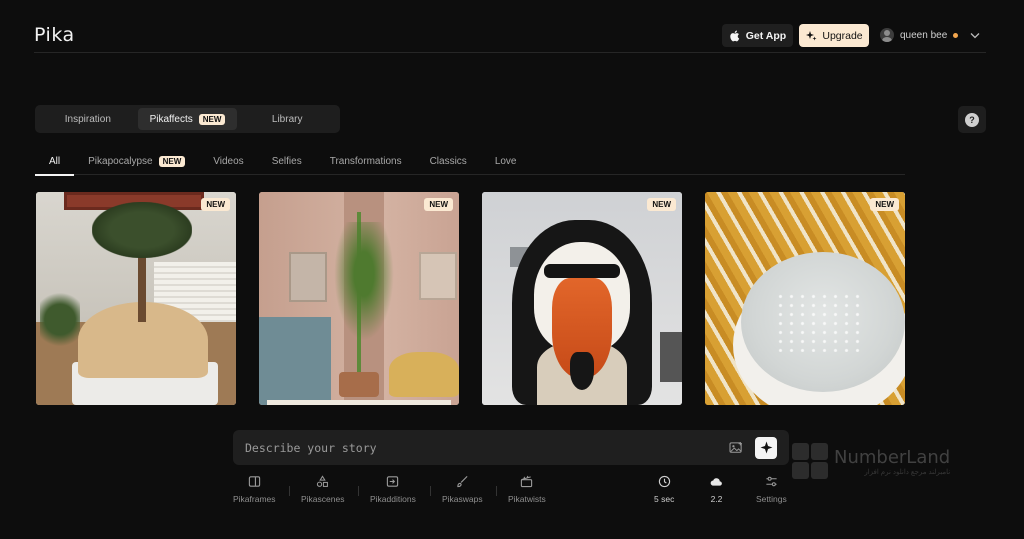  I want to click on tab-inspiration: Inspiration, so click(88, 119).